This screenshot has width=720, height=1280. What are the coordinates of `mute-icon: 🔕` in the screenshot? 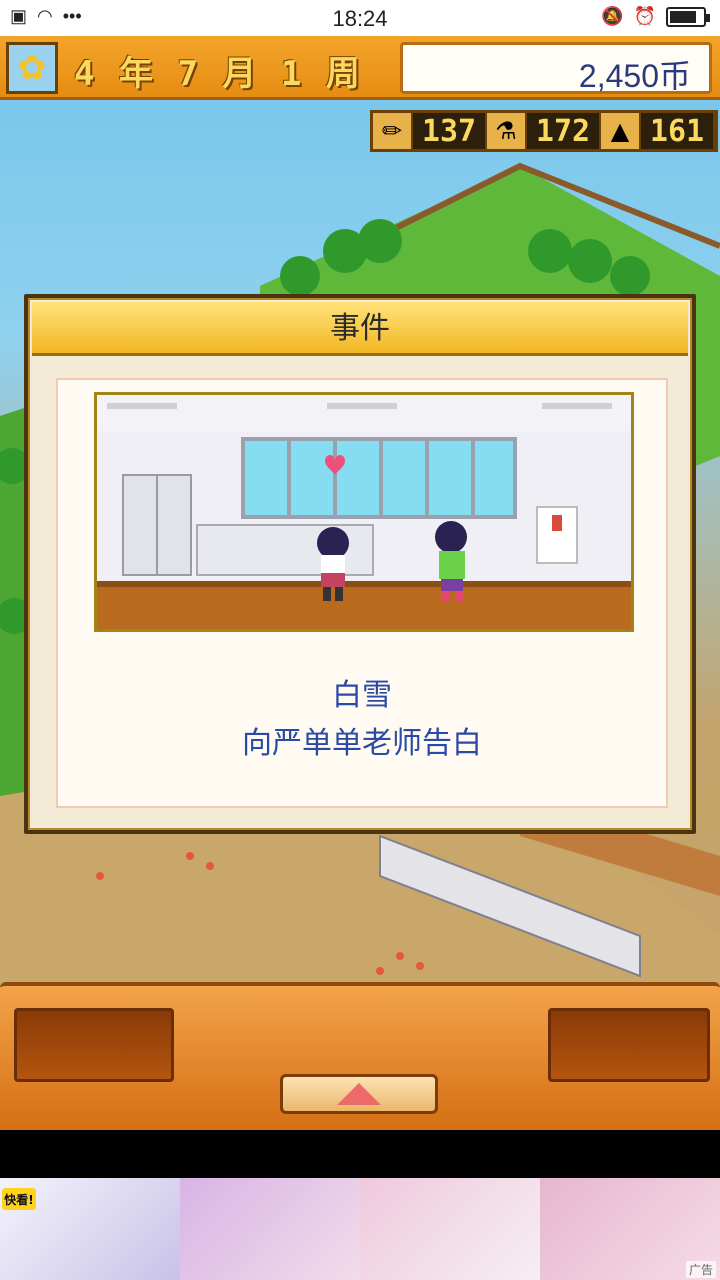 It's located at (612, 16).